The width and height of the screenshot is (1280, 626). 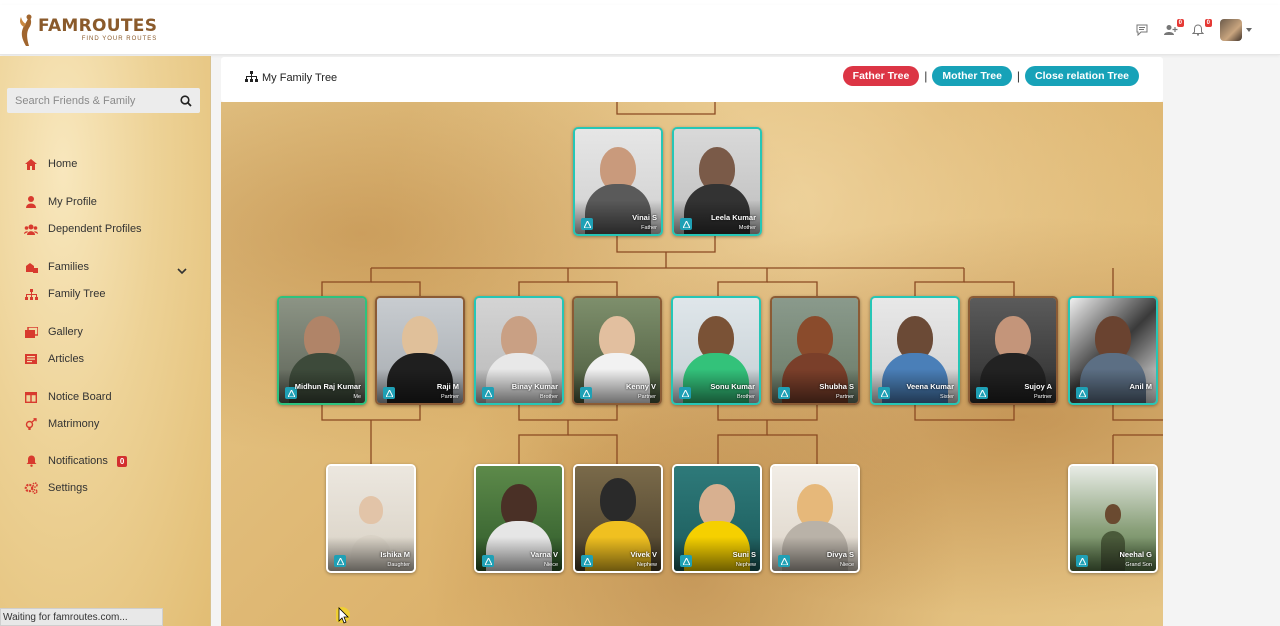 What do you see at coordinates (56, 267) in the screenshot?
I see `sidebar-item-families: Families` at bounding box center [56, 267].